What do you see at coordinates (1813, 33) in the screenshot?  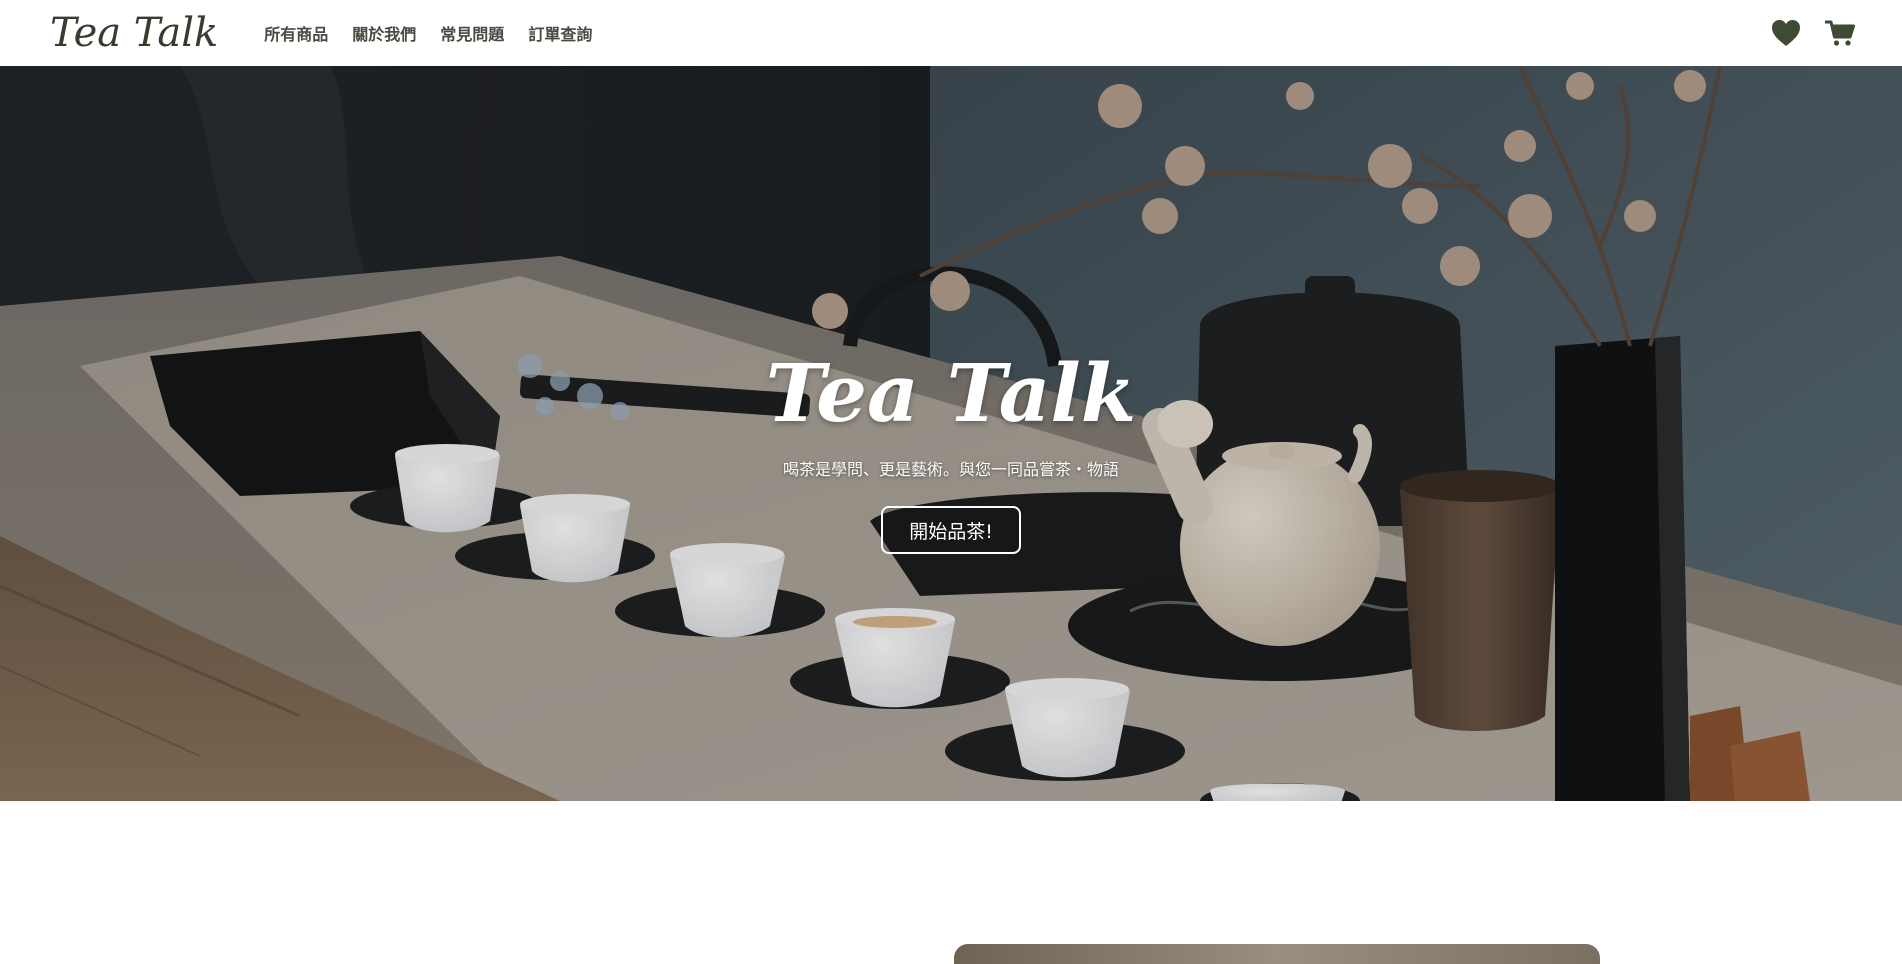 I see `nav-icon-group` at bounding box center [1813, 33].